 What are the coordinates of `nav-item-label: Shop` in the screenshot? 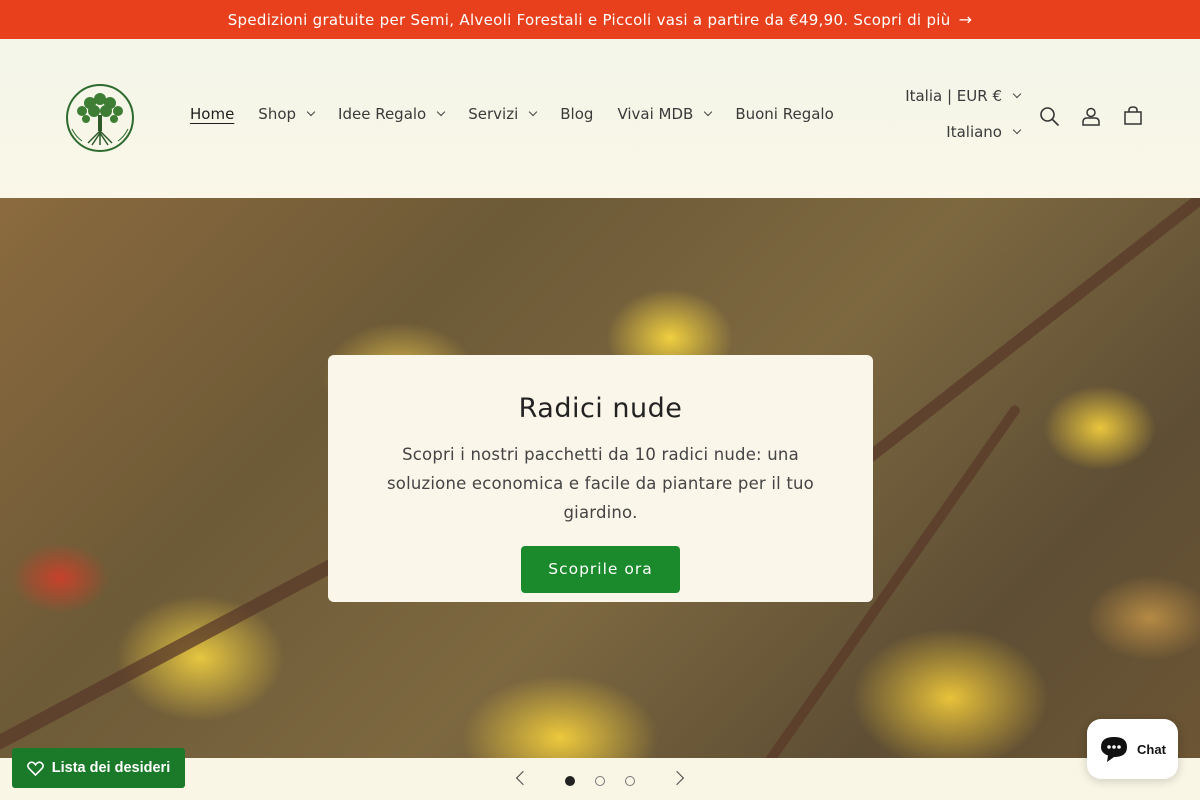 It's located at (277, 114).